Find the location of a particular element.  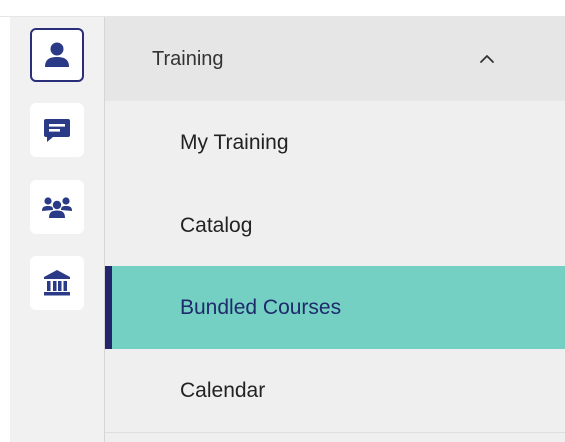

menu-item-label: My Training is located at coordinates (234, 142).